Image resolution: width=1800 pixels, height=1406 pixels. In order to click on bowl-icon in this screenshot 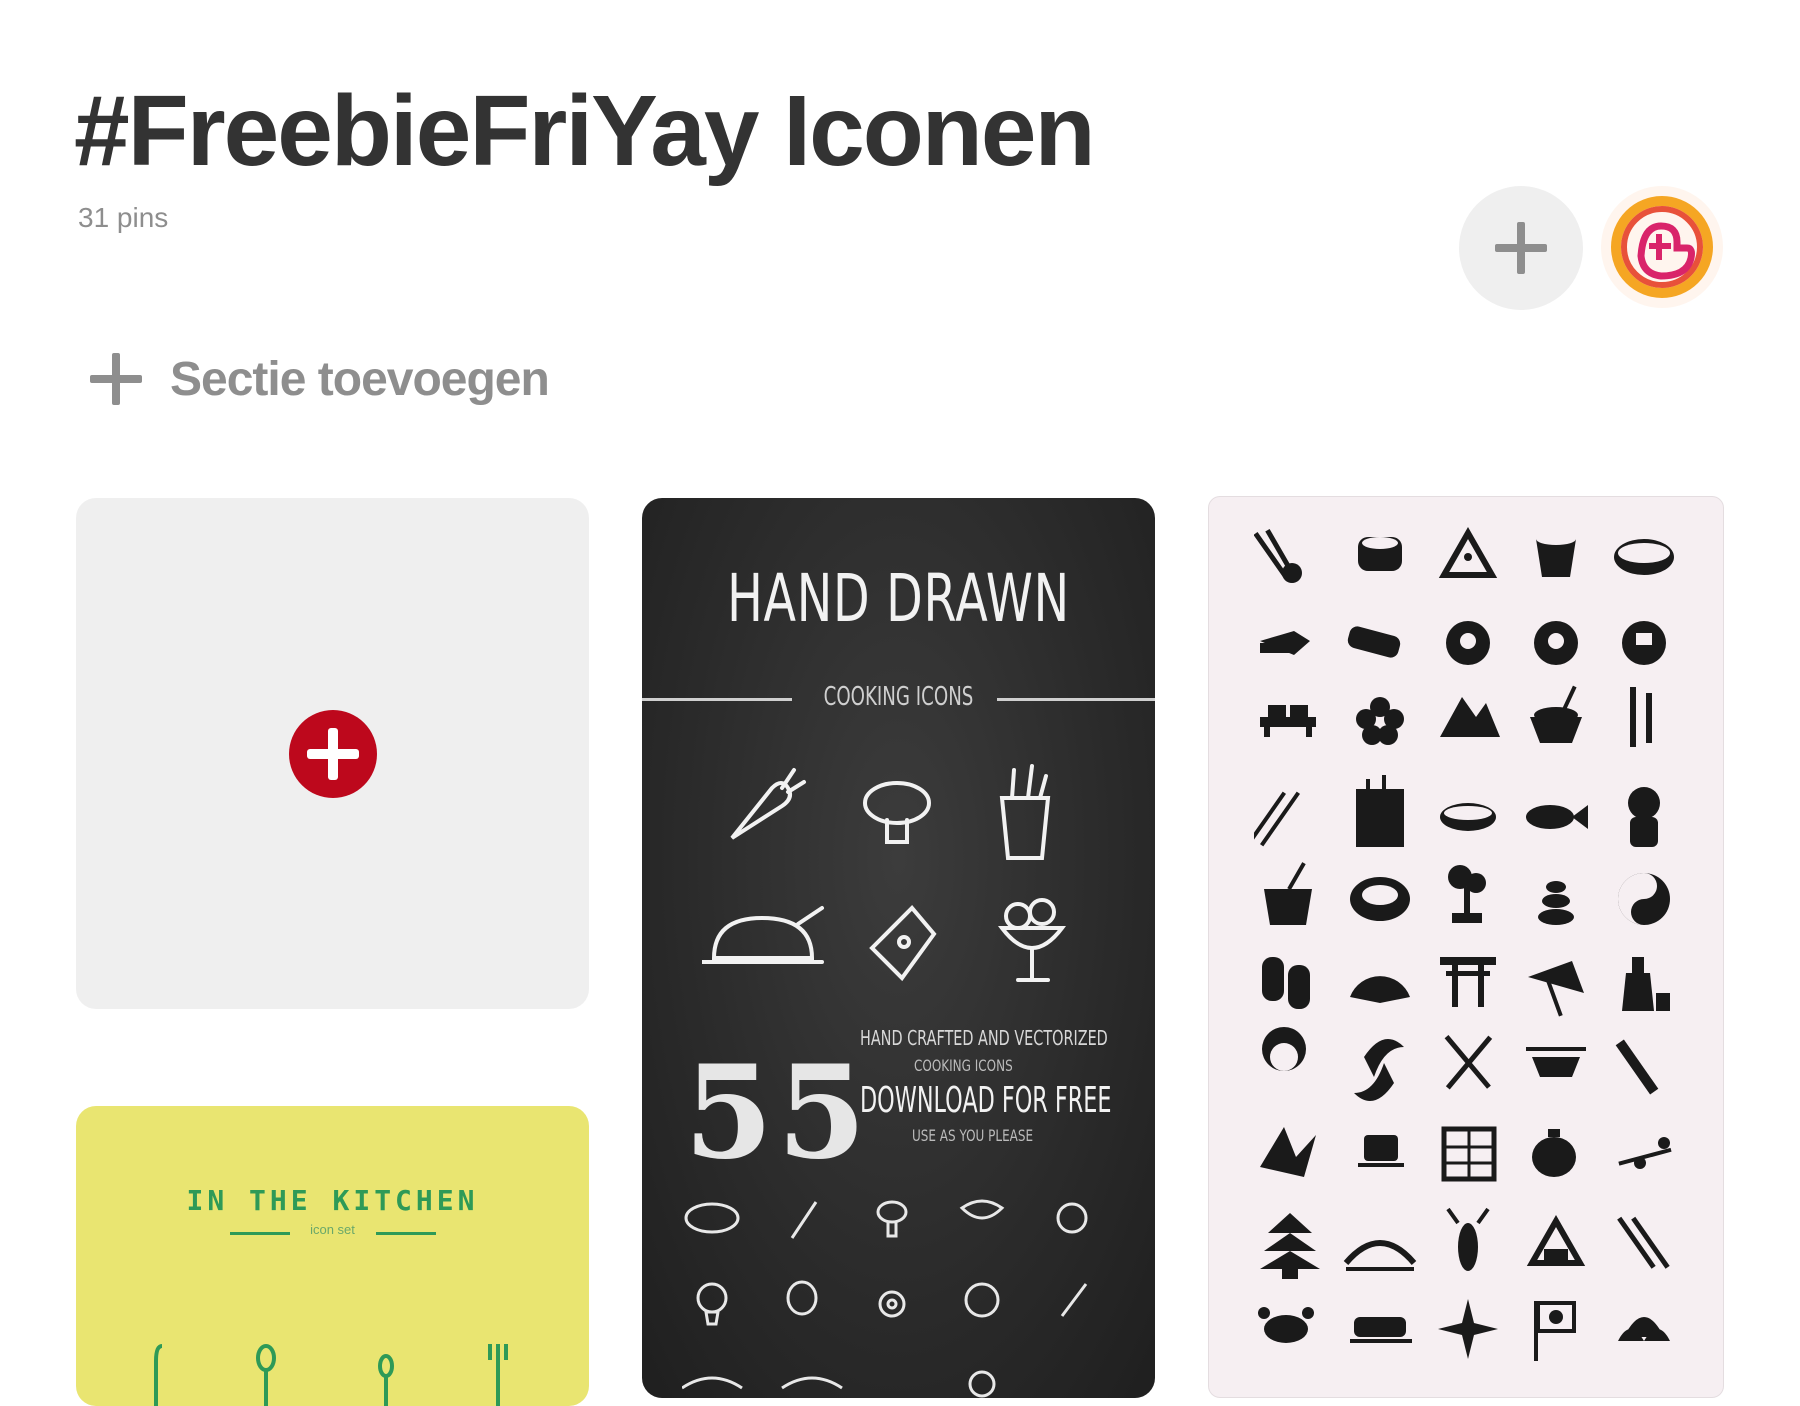, I will do `click(1556, 555)`.